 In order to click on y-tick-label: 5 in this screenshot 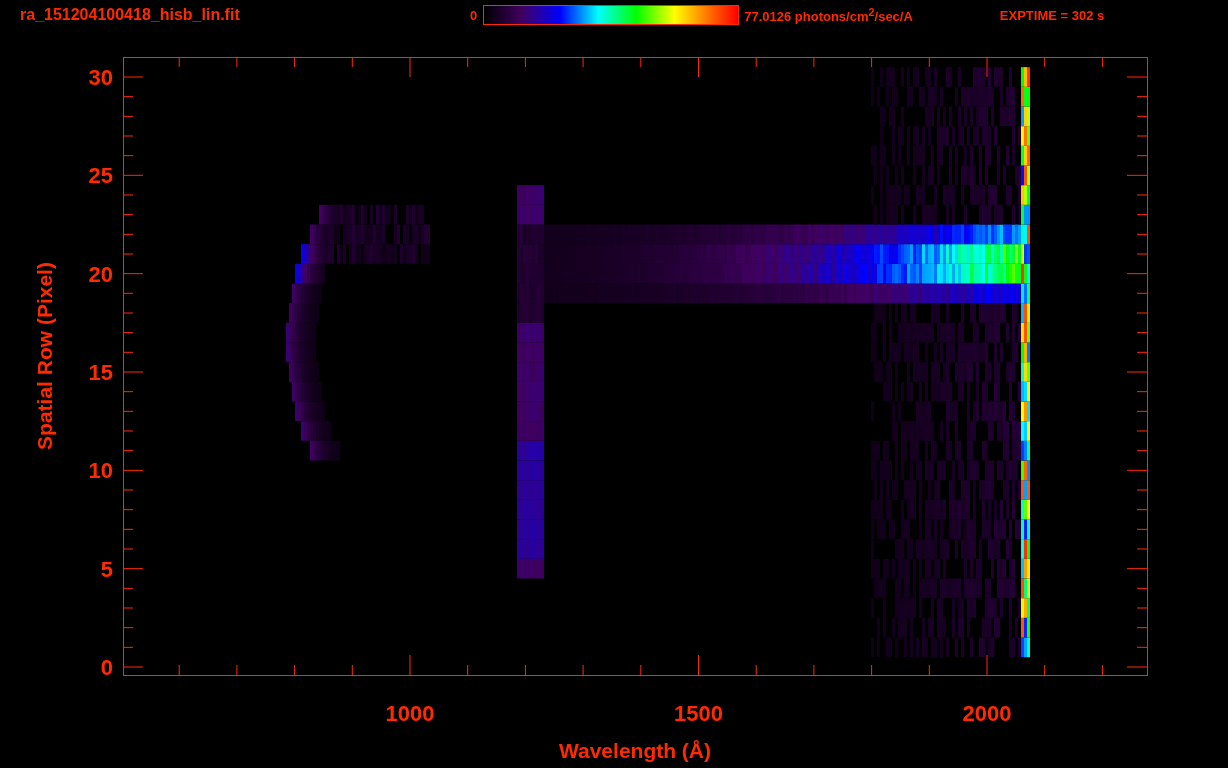, I will do `click(106, 569)`.